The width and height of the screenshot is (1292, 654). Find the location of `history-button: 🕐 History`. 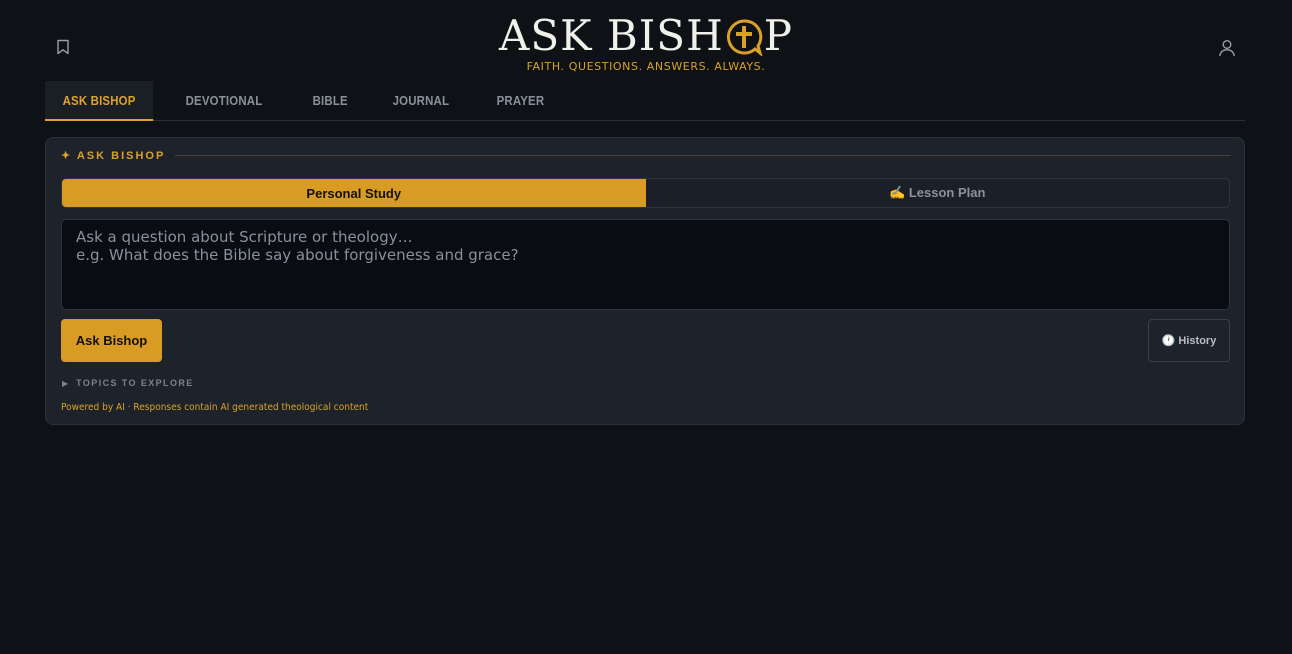

history-button: 🕐 History is located at coordinates (1189, 340).